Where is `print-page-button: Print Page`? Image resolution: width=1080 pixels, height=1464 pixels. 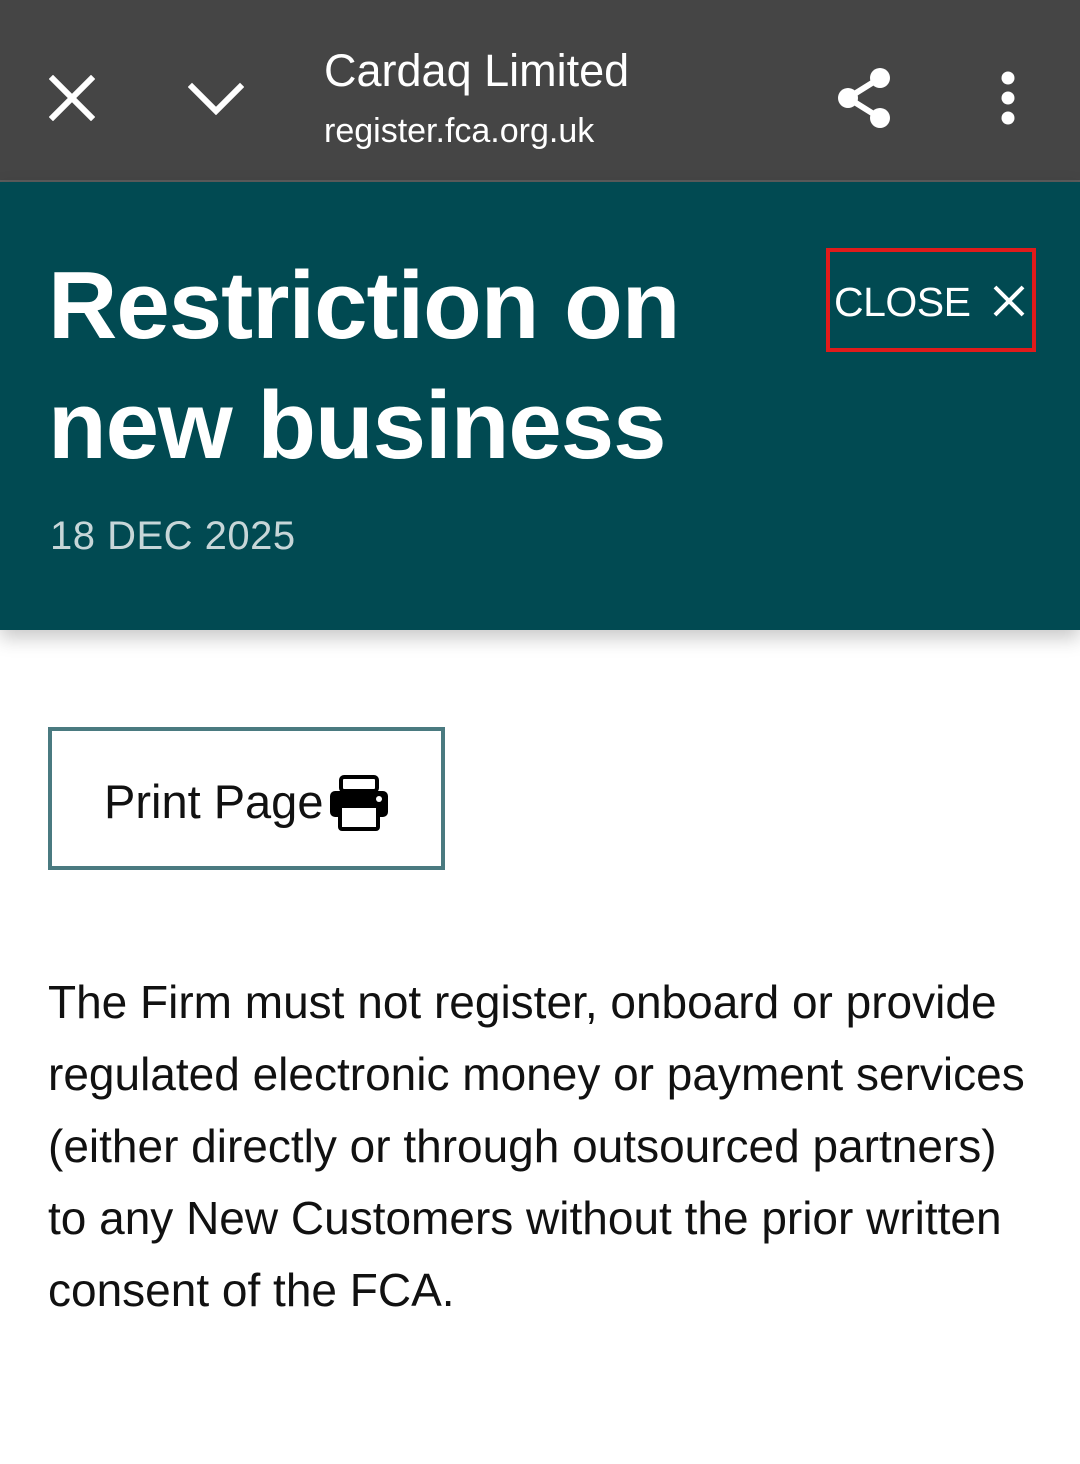
print-page-button: Print Page is located at coordinates (246, 798).